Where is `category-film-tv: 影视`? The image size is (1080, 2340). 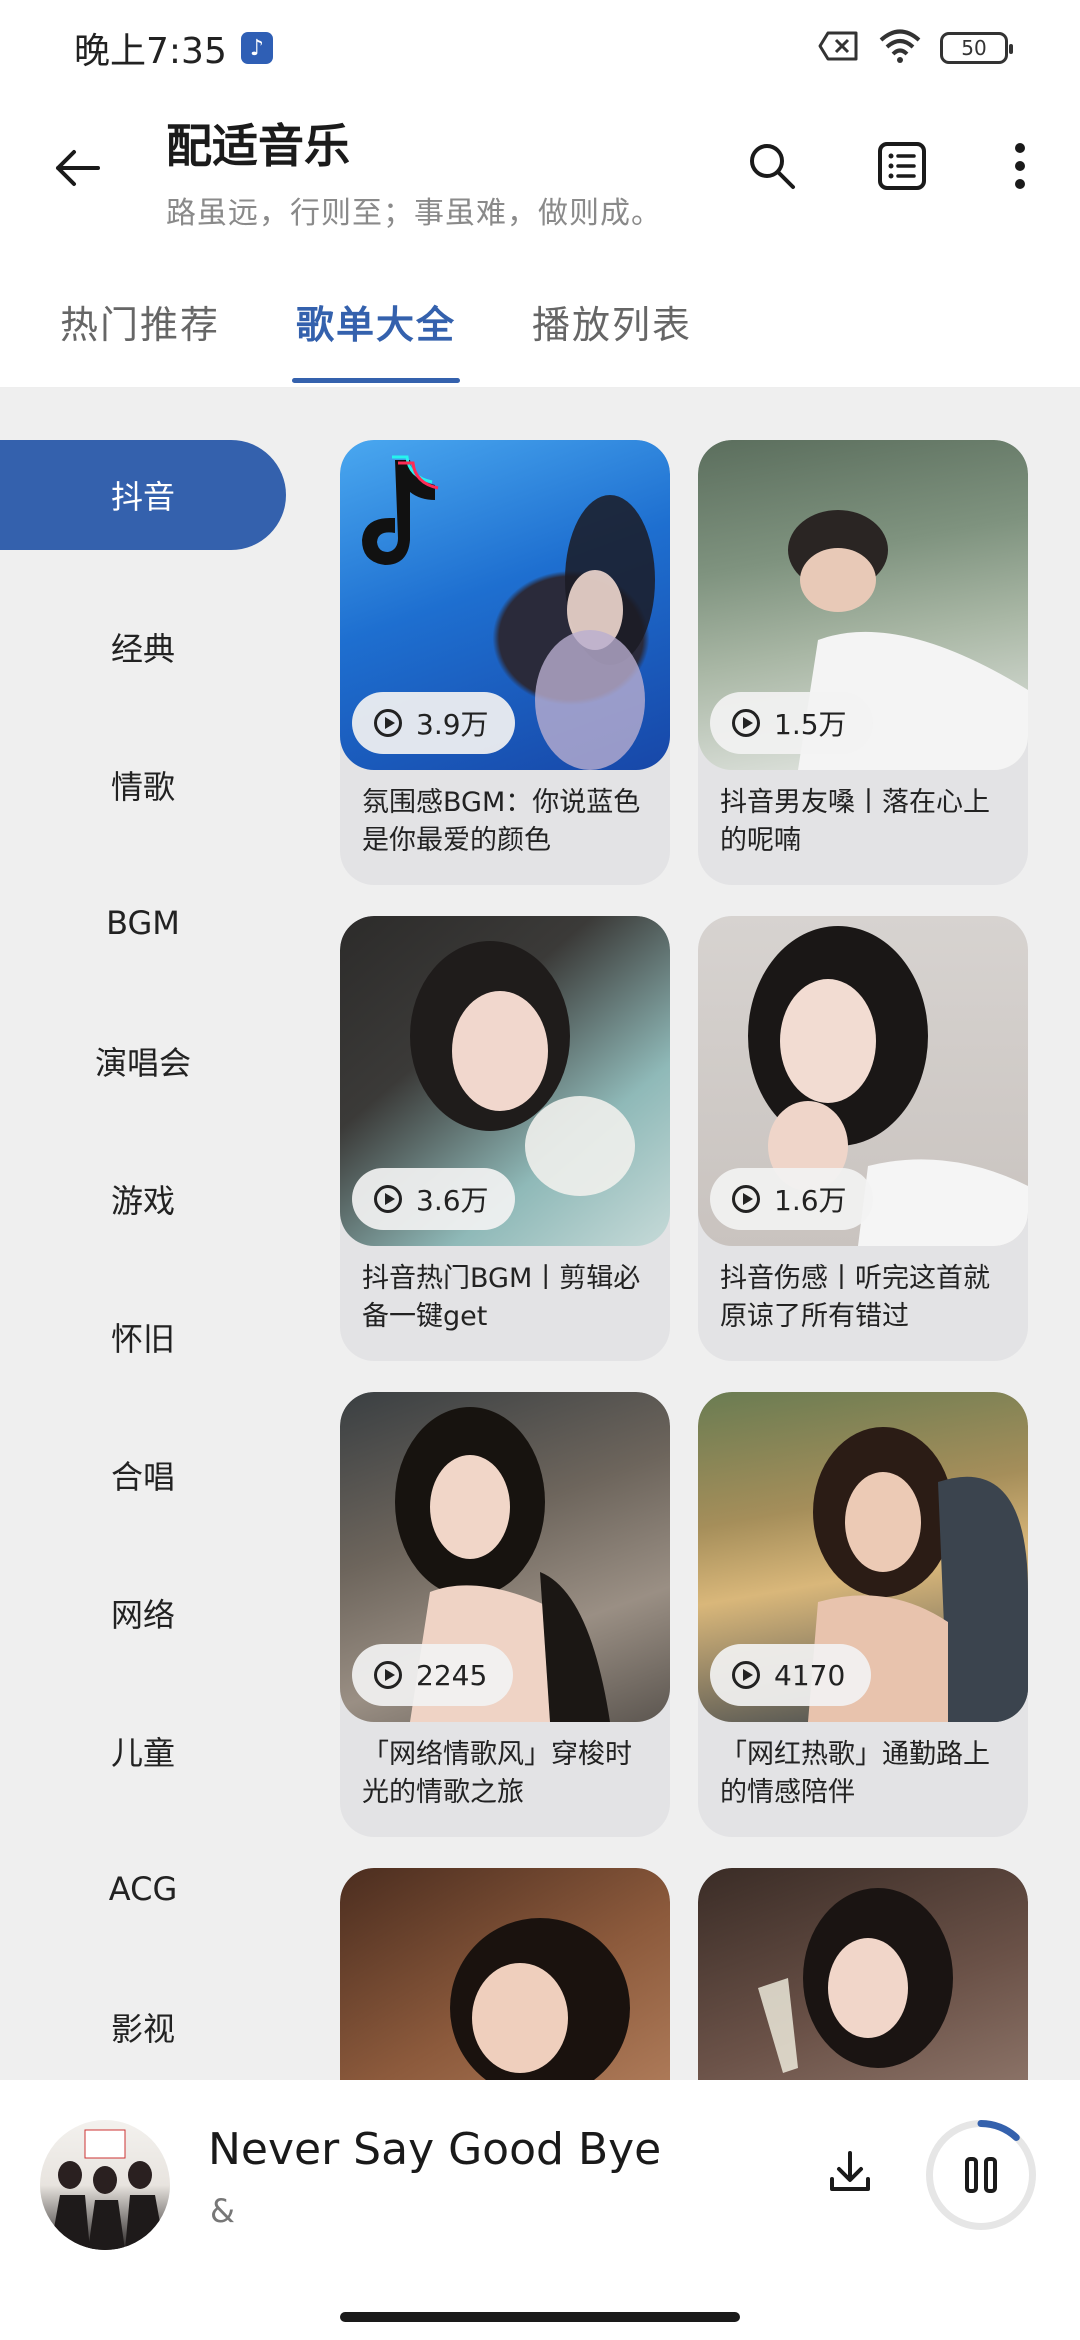 category-film-tv: 影视 is located at coordinates (143, 2019).